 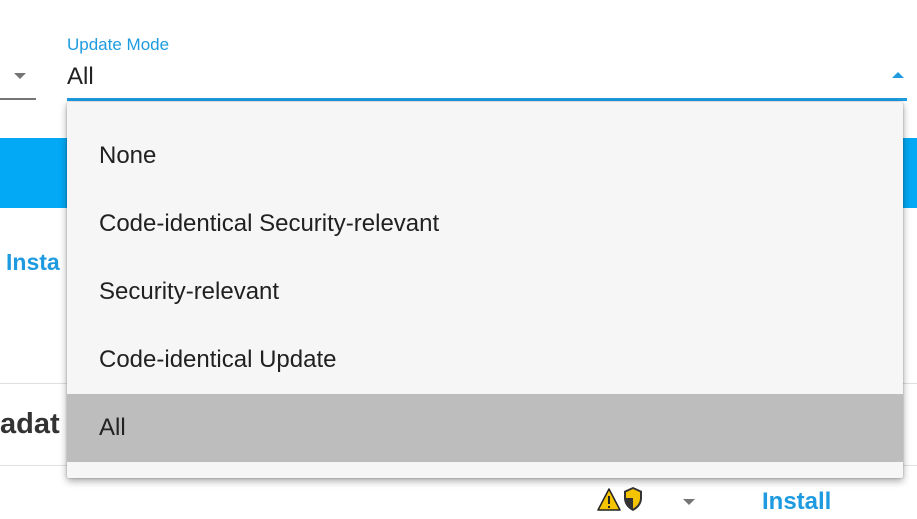 I want to click on update-mode-label: Update Mode, so click(x=118, y=44).